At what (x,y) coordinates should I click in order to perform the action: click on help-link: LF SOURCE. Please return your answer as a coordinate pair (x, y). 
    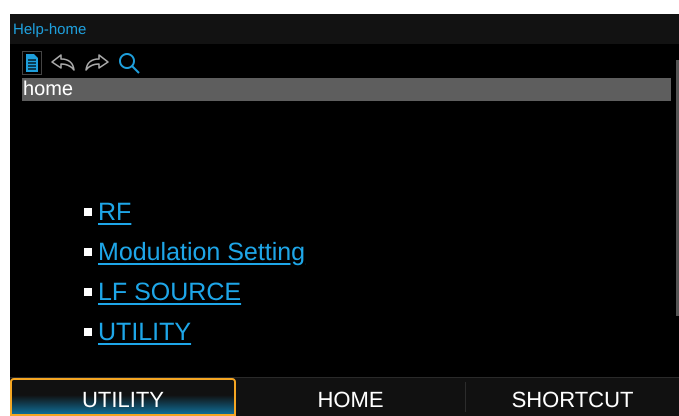
    Looking at the image, I should click on (170, 292).